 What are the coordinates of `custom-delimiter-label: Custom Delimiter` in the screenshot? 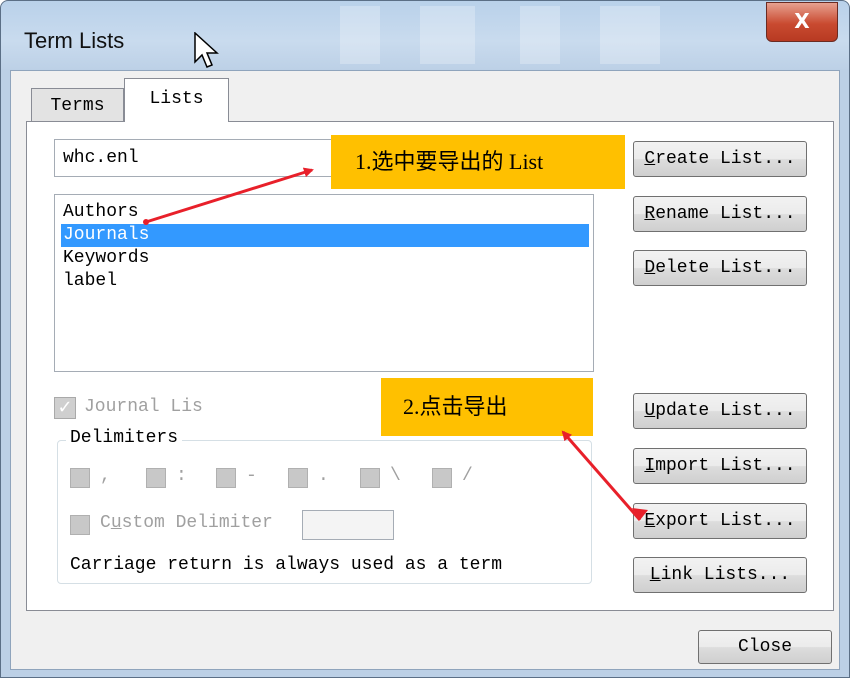 It's located at (186, 523).